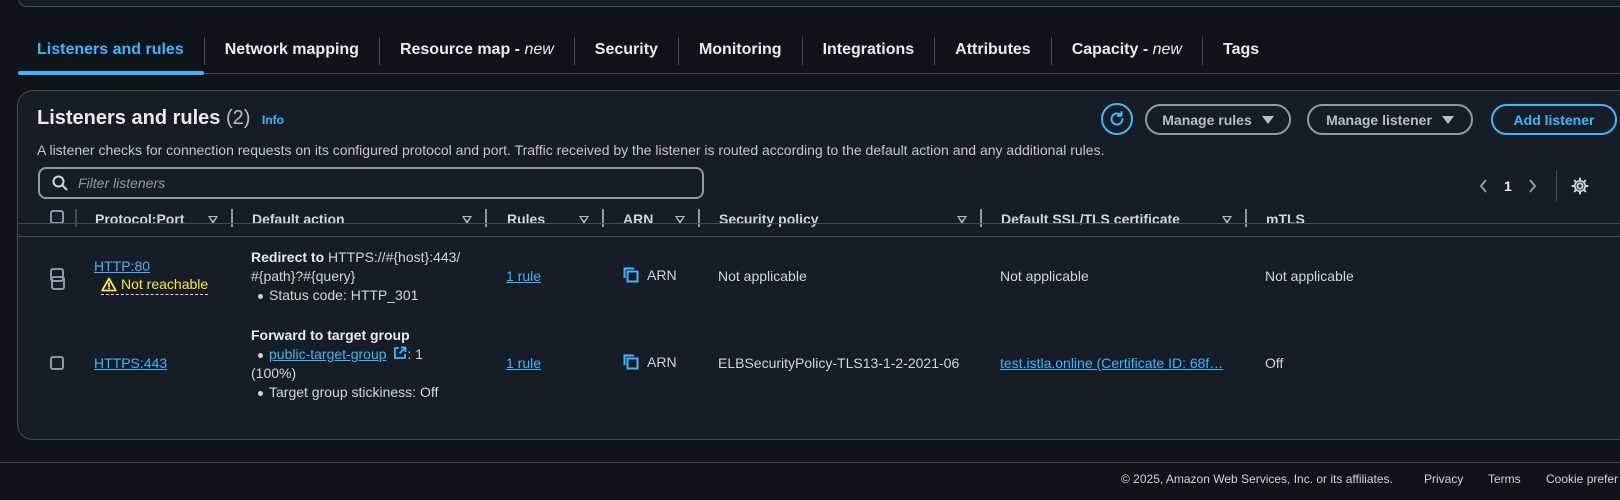  What do you see at coordinates (273, 120) in the screenshot?
I see `info-link: Info` at bounding box center [273, 120].